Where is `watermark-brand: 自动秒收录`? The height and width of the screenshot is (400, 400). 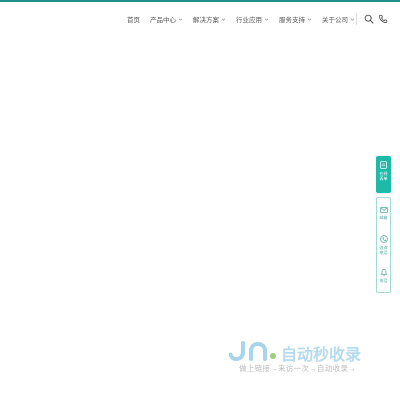
watermark-brand: 自动秒收录 is located at coordinates (321, 355).